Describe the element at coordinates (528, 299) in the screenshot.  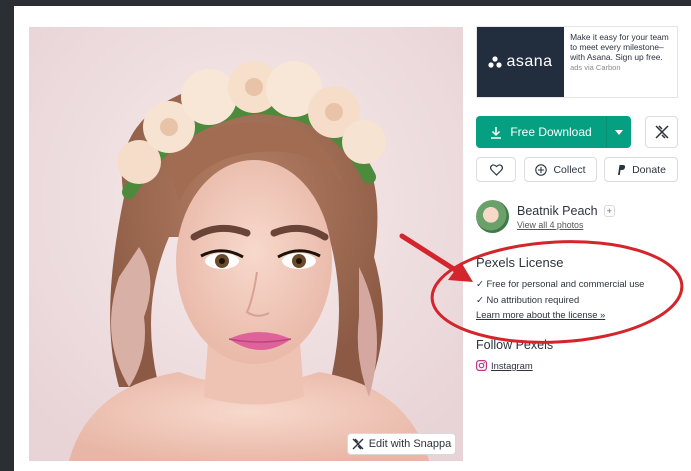
I see `license-item-attribution: ✓ No attribution required` at that location.